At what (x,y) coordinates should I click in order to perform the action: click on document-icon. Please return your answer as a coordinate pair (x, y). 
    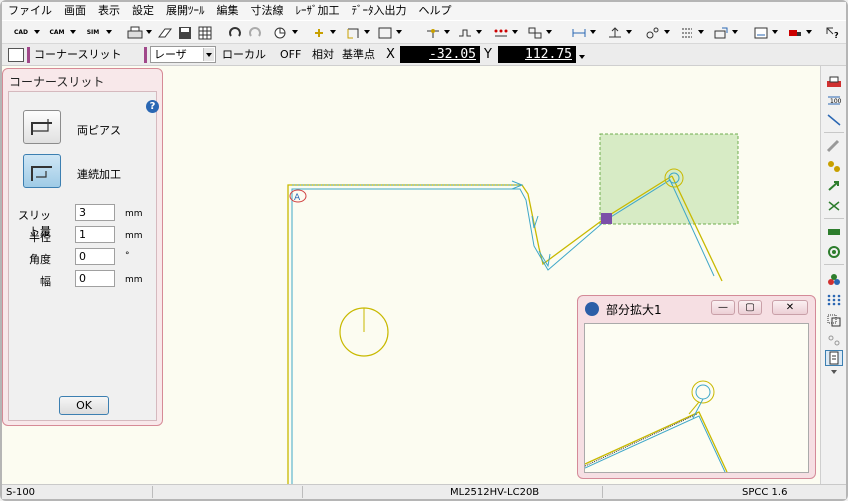
    Looking at the image, I should click on (834, 358).